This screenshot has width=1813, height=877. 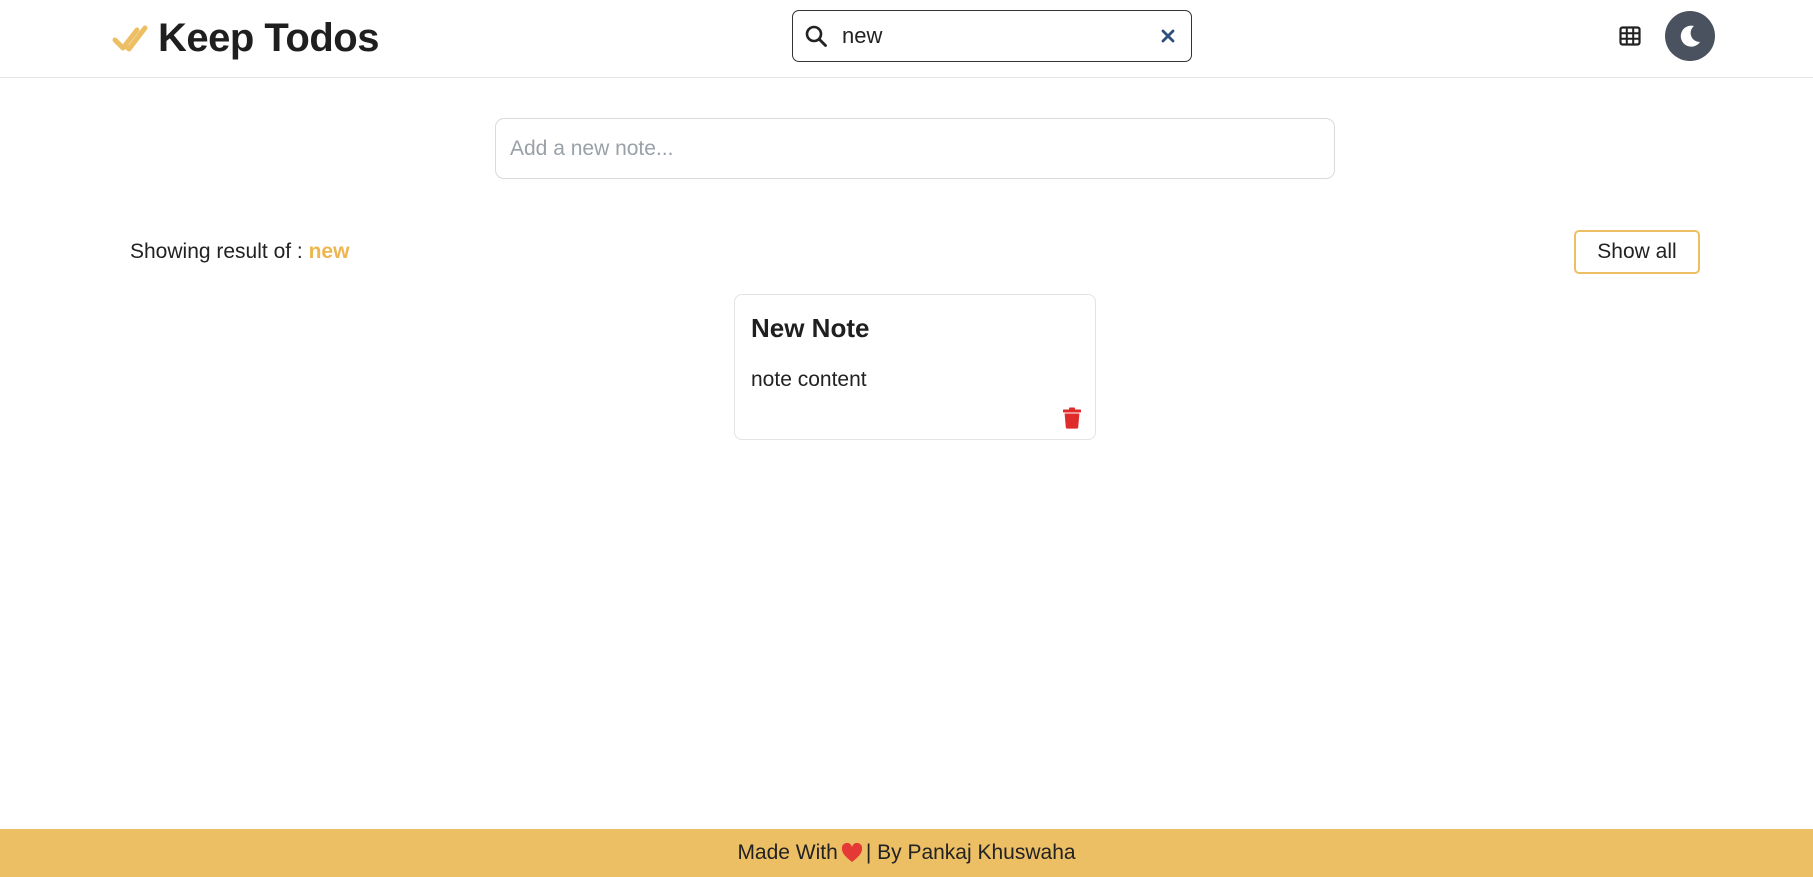 I want to click on close-icon, so click(x=1168, y=36).